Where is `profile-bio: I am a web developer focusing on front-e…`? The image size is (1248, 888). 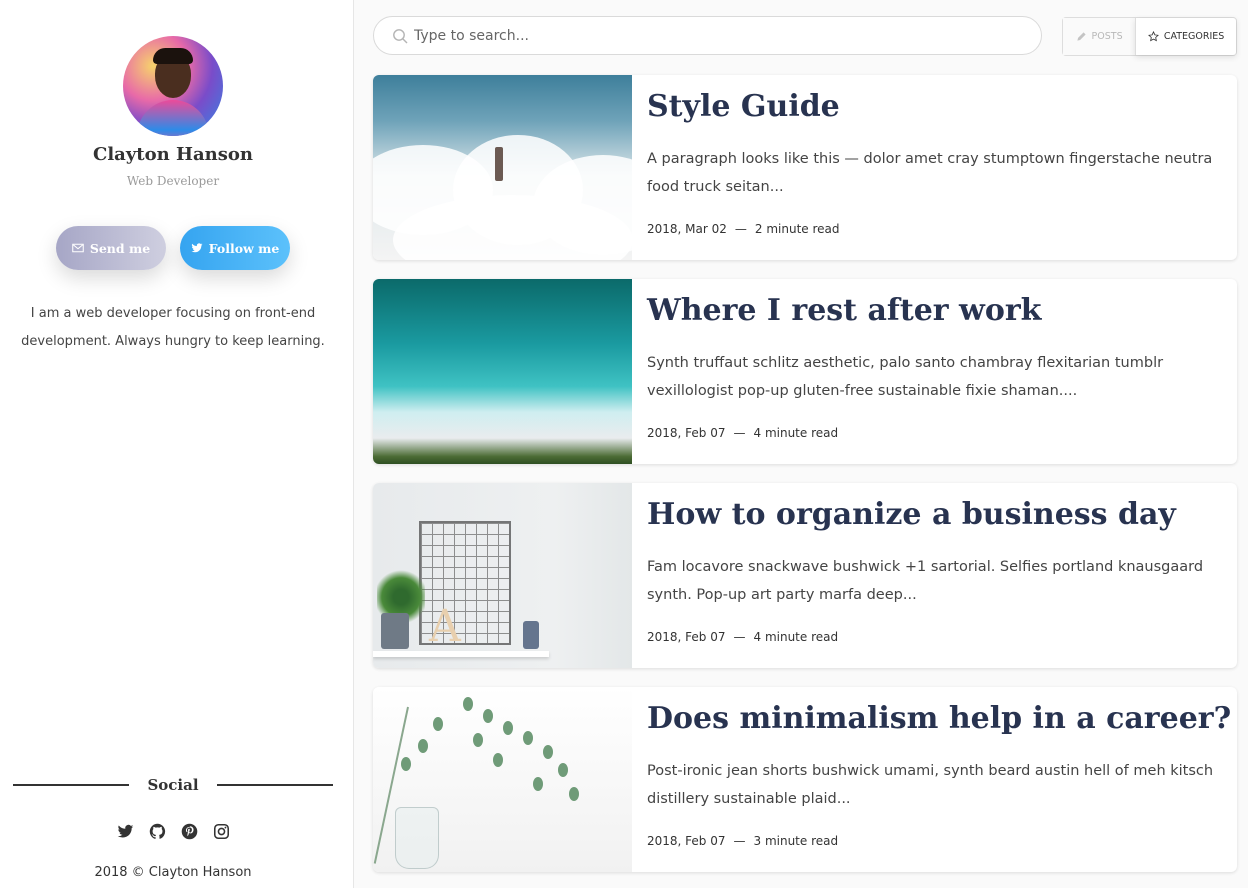 profile-bio: I am a web developer focusing on front-e… is located at coordinates (173, 327).